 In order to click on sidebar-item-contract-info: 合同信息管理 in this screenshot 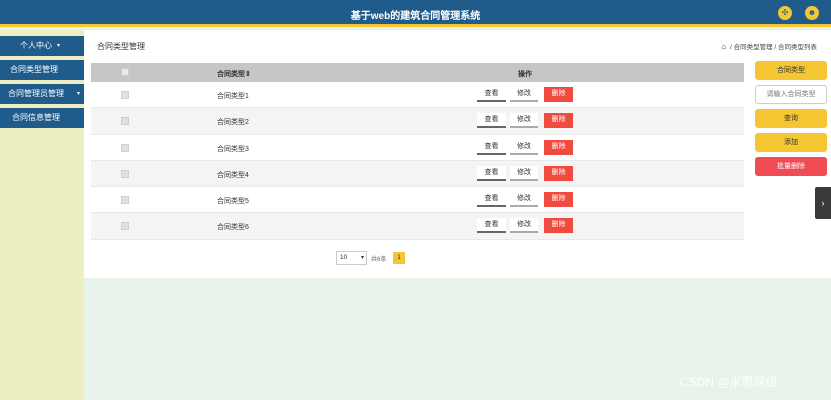, I will do `click(42, 118)`.